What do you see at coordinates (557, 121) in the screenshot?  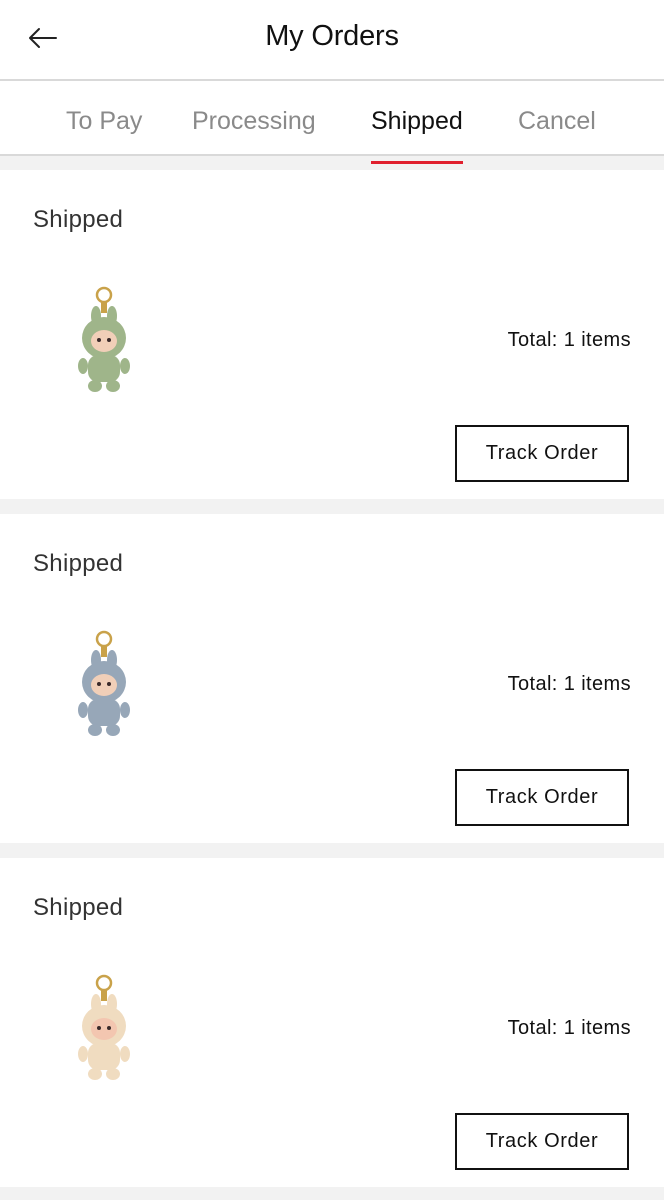 I see `tab-cancel: Cancel` at bounding box center [557, 121].